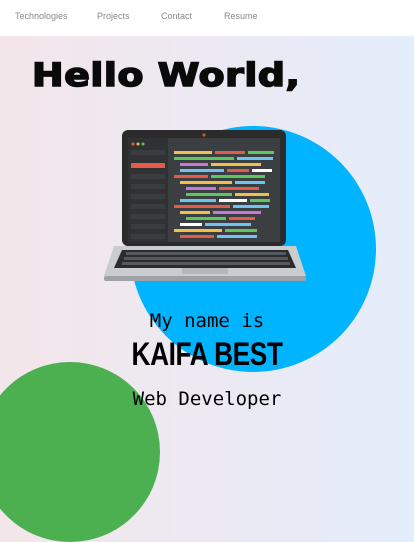 The width and height of the screenshot is (414, 542). What do you see at coordinates (41, 16) in the screenshot?
I see `nav-link-technologies: Technologies` at bounding box center [41, 16].